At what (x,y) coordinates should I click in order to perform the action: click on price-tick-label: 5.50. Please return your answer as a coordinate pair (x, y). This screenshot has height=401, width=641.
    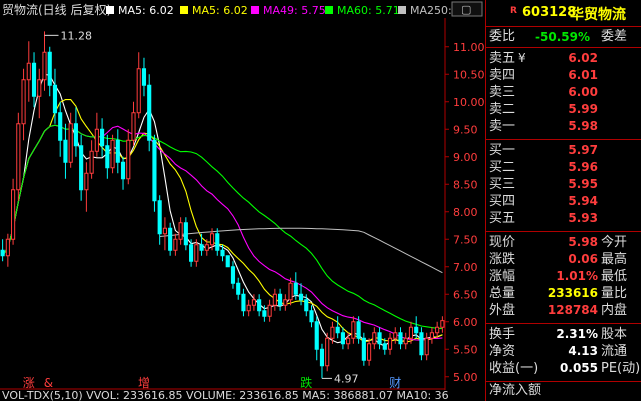
    Looking at the image, I should click on (465, 349).